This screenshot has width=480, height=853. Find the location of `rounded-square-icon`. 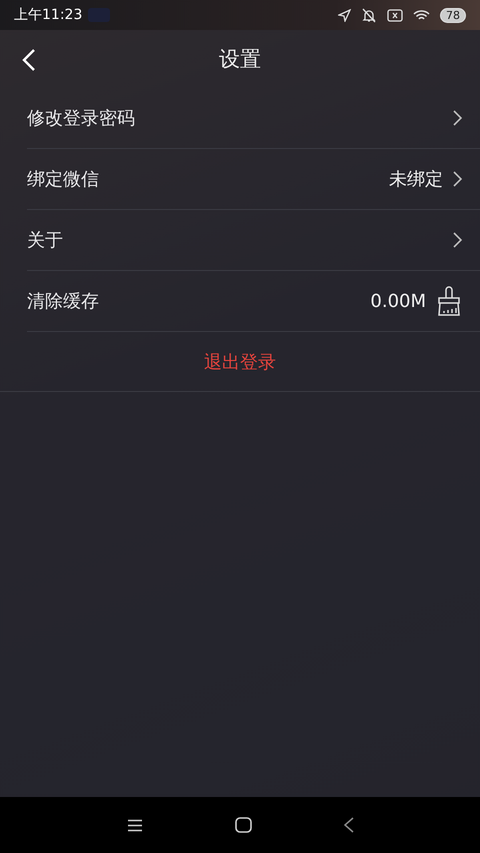

rounded-square-icon is located at coordinates (243, 825).